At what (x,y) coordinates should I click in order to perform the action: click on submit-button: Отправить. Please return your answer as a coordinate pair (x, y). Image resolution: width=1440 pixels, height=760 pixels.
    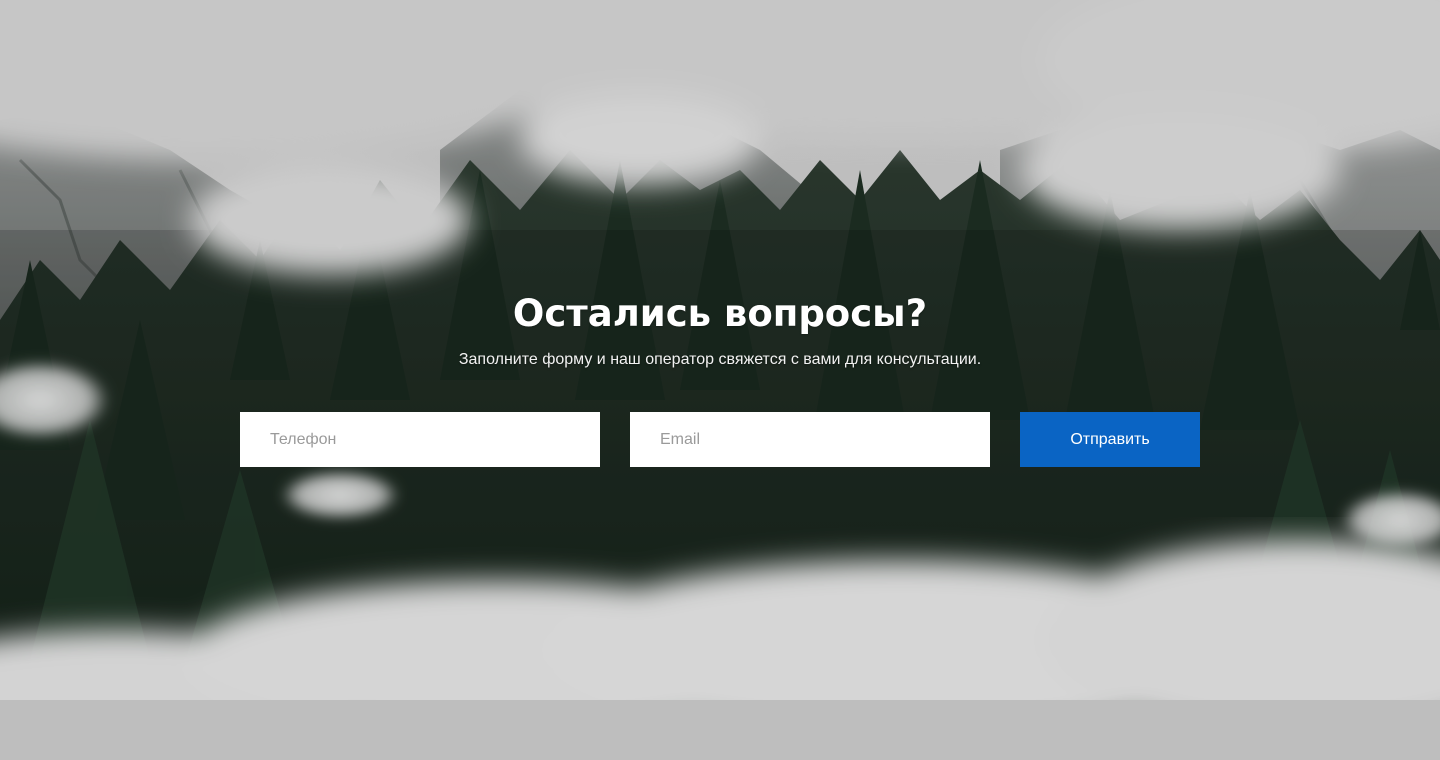
    Looking at the image, I should click on (1110, 439).